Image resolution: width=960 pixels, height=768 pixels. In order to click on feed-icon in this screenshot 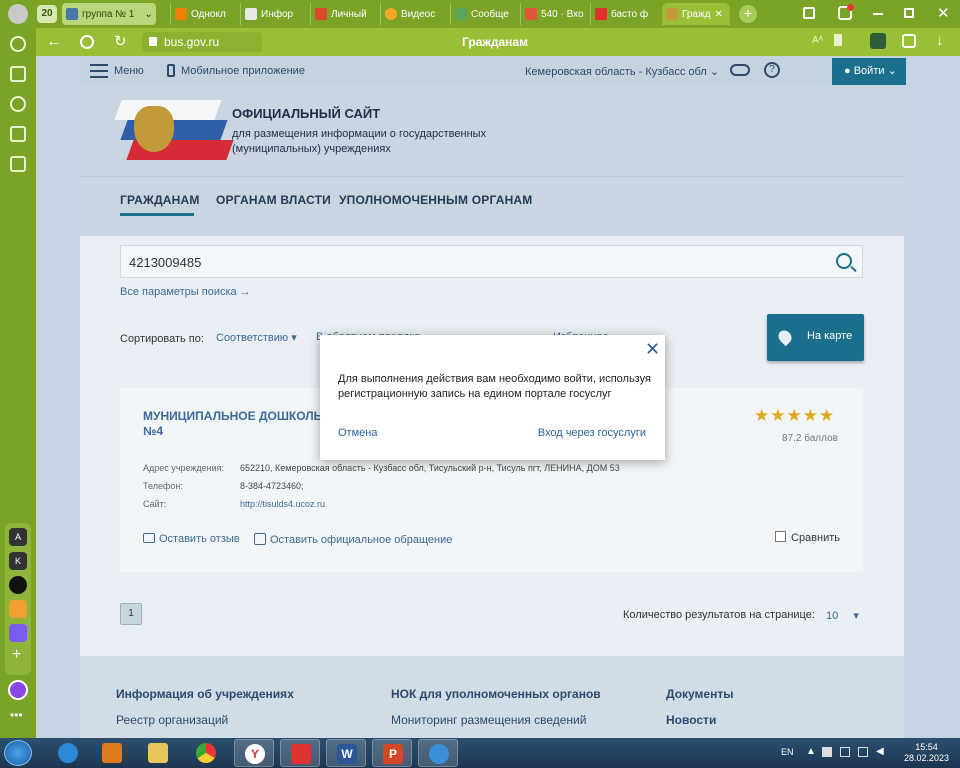, I will do `click(18, 74)`.